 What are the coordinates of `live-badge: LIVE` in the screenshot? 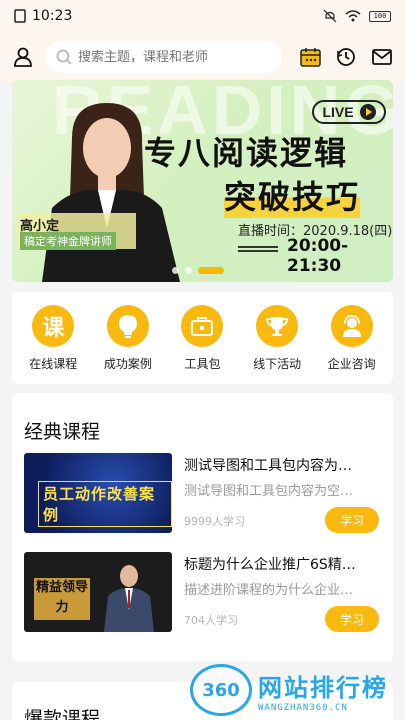 It's located at (349, 112).